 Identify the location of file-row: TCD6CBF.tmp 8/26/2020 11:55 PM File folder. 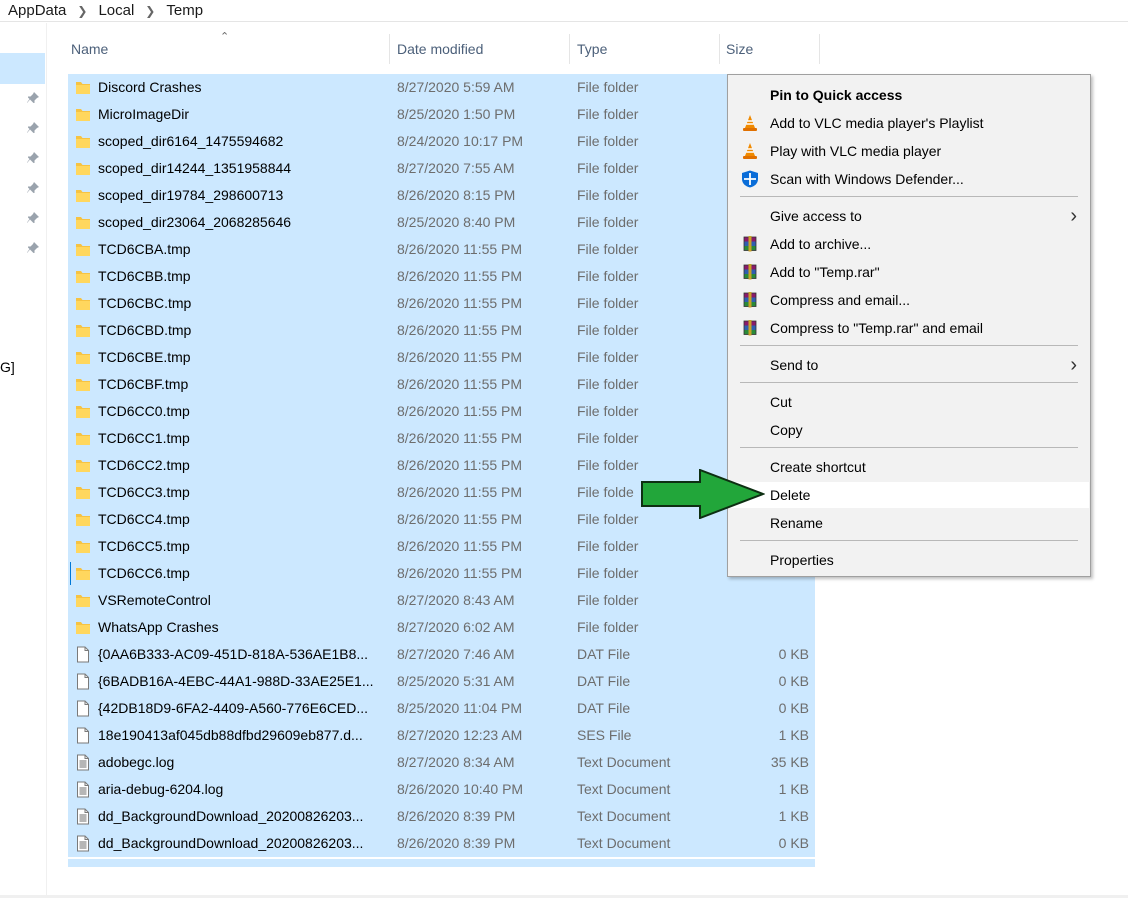
(441, 384).